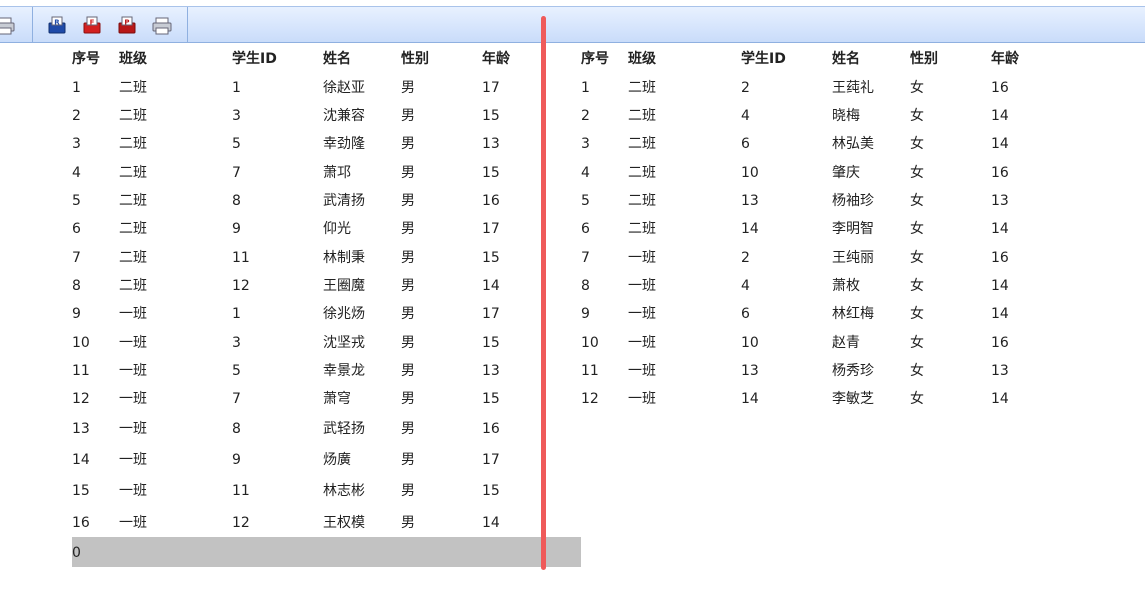 The width and height of the screenshot is (1145, 604). What do you see at coordinates (236, 399) in the screenshot?
I see `cell-student-id: 7` at bounding box center [236, 399].